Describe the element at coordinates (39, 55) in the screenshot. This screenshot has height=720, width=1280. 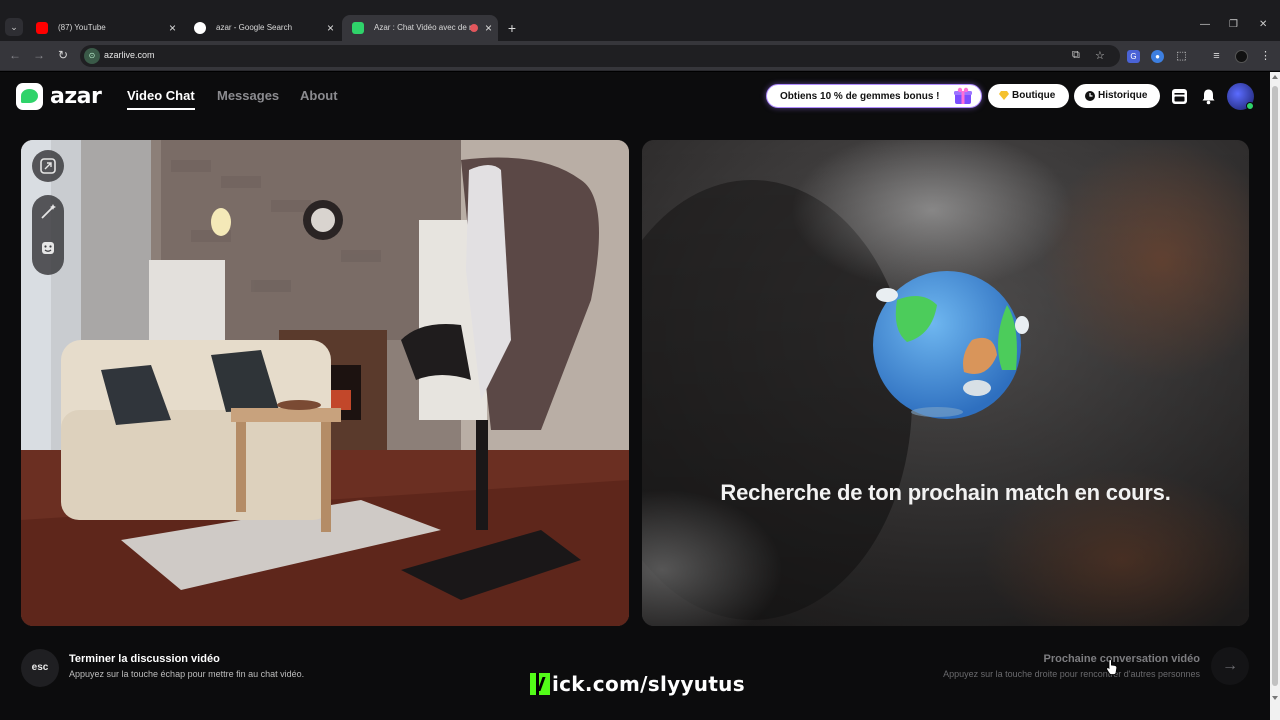
I see `forward-icon: →` at that location.